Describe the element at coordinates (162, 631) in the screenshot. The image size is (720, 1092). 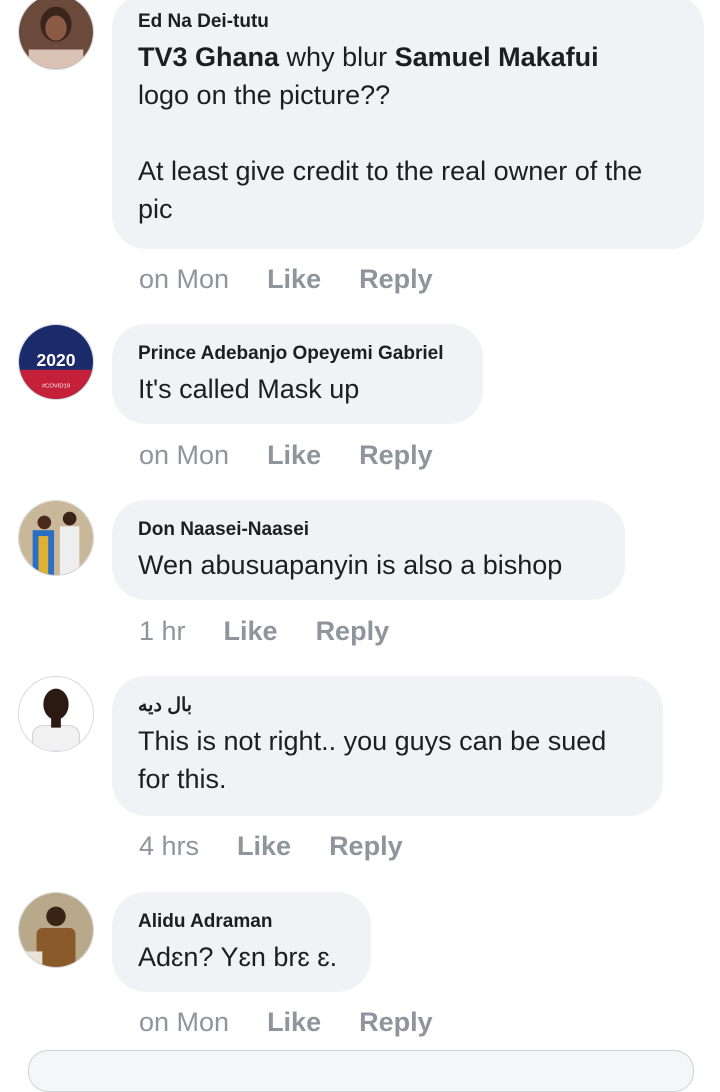
I see `comment-time: 1 hr` at that location.